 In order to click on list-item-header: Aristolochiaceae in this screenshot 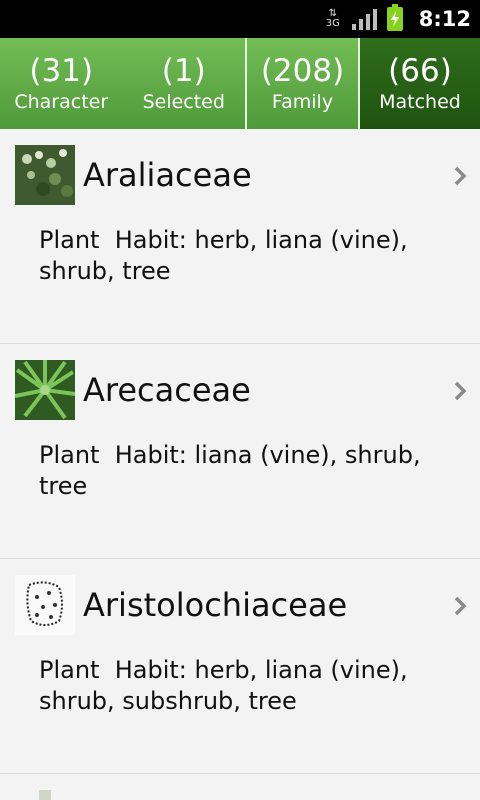, I will do `click(247, 605)`.